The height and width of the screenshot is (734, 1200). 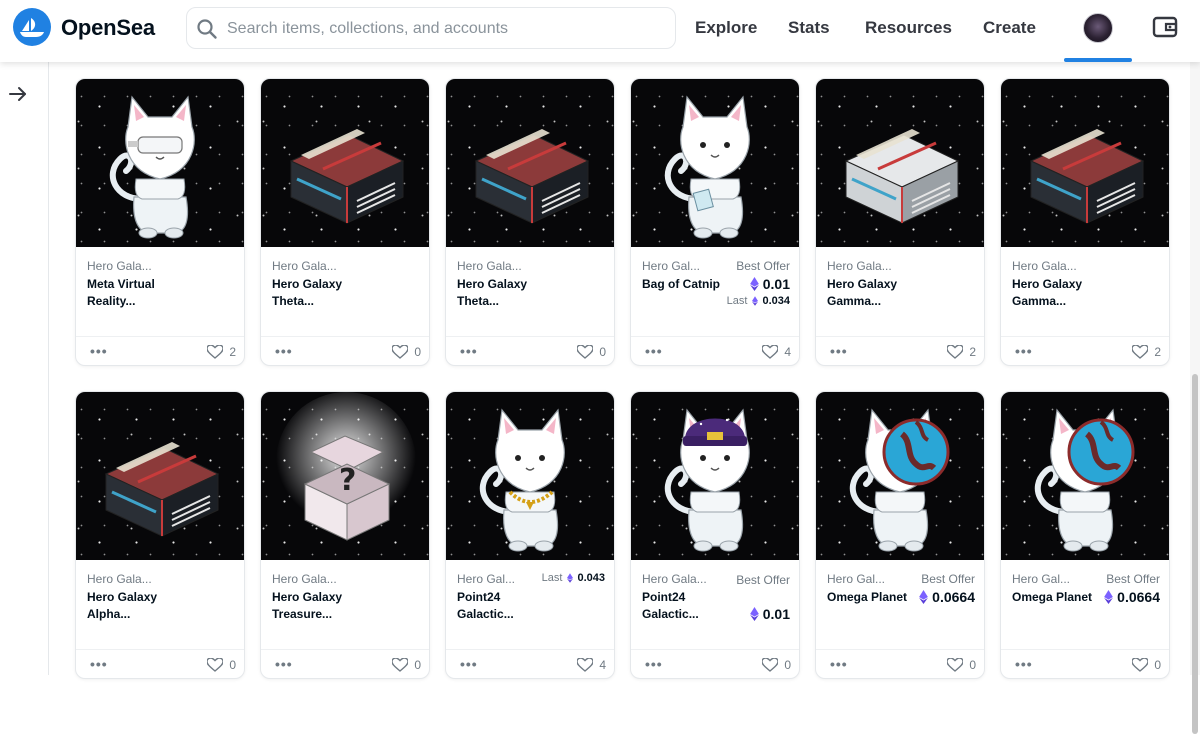 I want to click on card-footer: ••• 2, so click(x=160, y=350).